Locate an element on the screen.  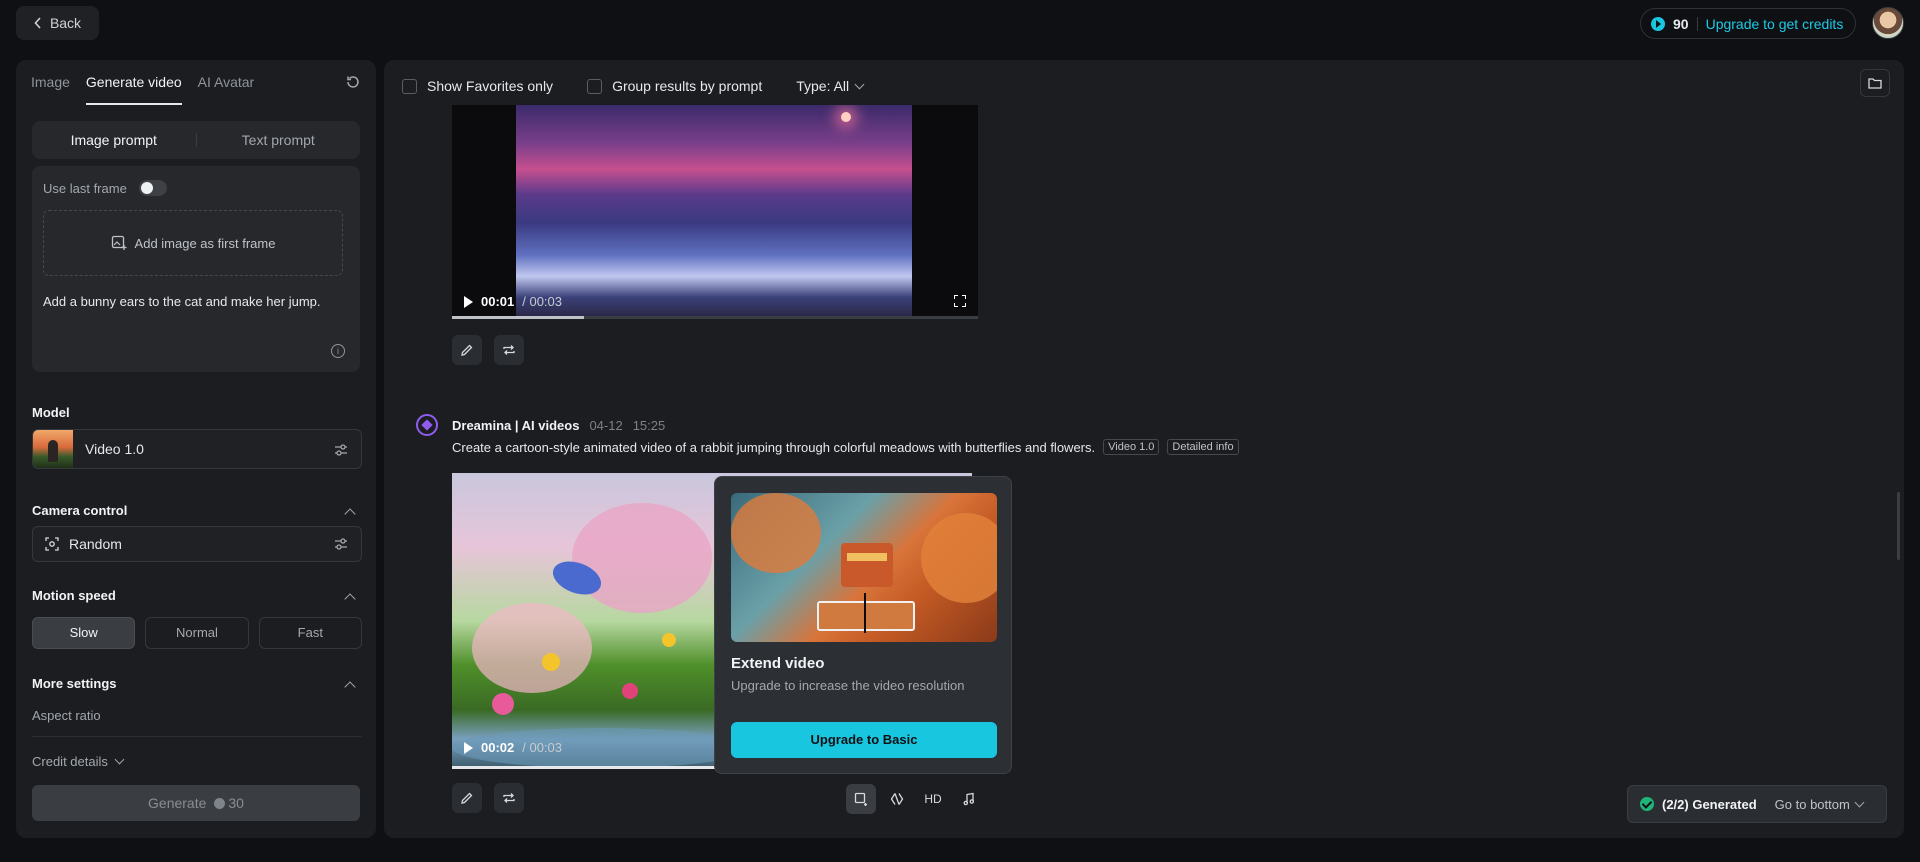
model-name: Video 1.0 is located at coordinates (114, 449).